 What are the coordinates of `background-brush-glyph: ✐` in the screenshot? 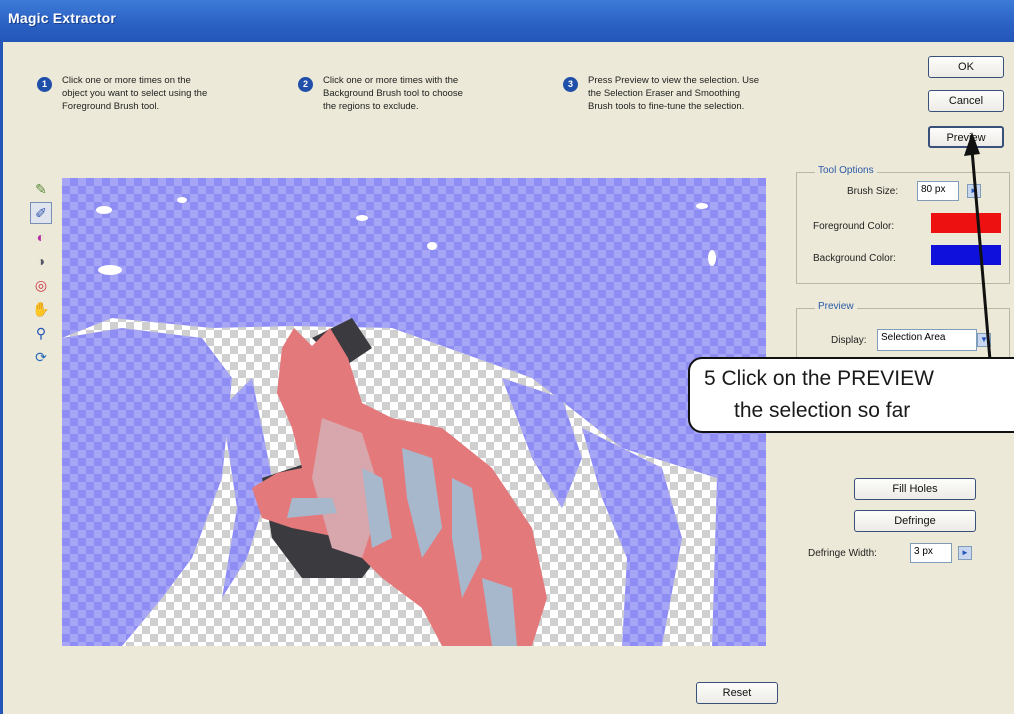 It's located at (41, 212).